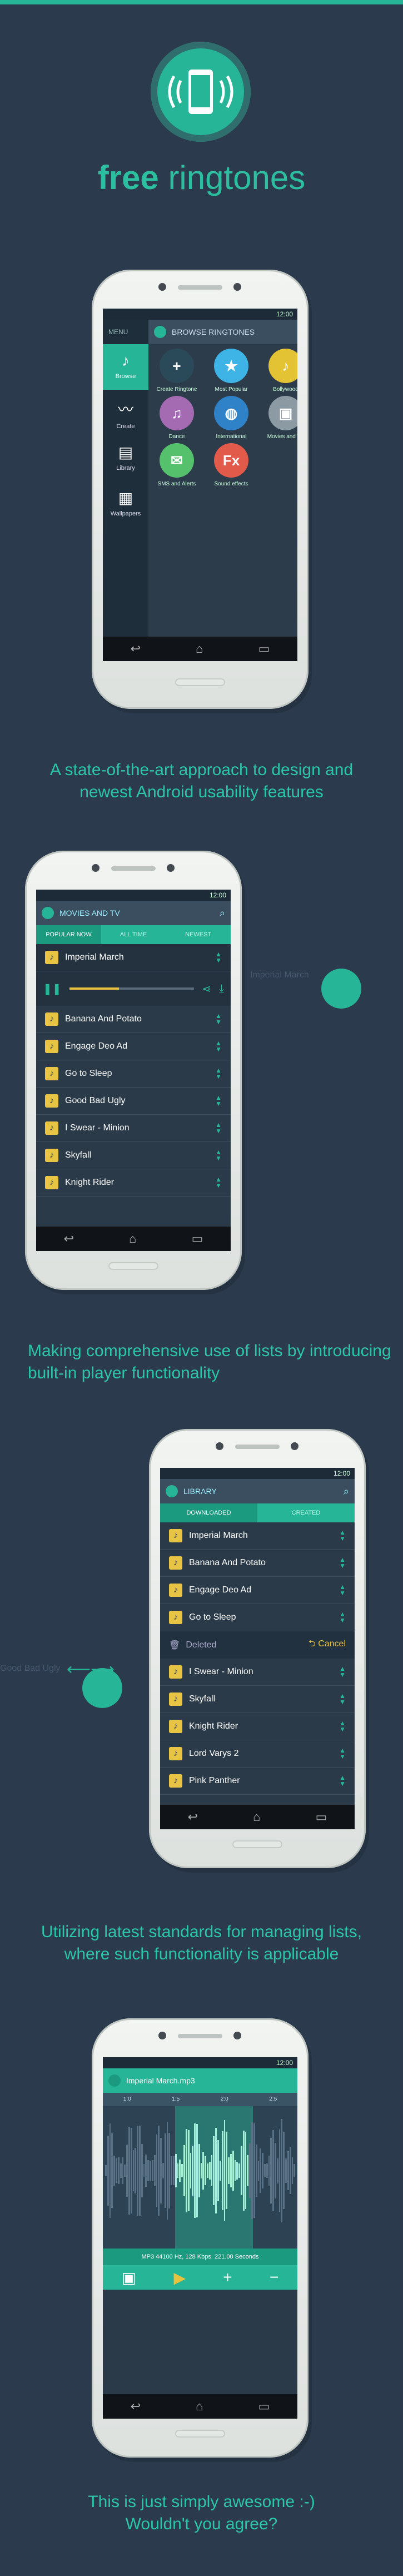 This screenshot has height=2576, width=403. What do you see at coordinates (31, 1668) in the screenshot?
I see `swipe-hint: Good Bad Ugly` at bounding box center [31, 1668].